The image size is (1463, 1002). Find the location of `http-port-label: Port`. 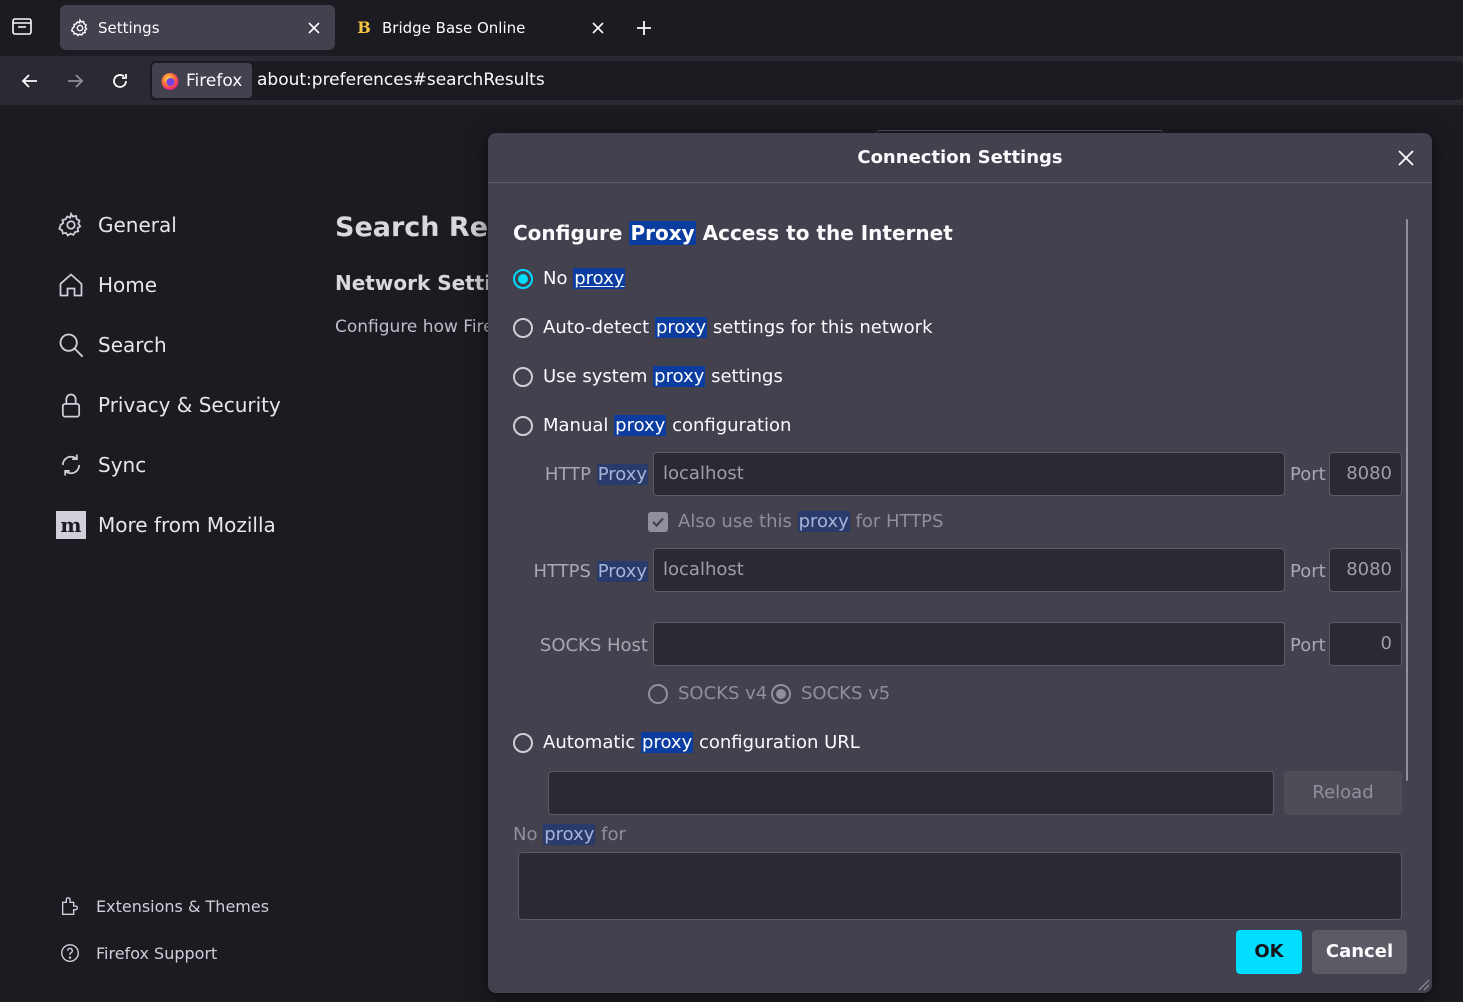

http-port-label: Port is located at coordinates (1308, 474).